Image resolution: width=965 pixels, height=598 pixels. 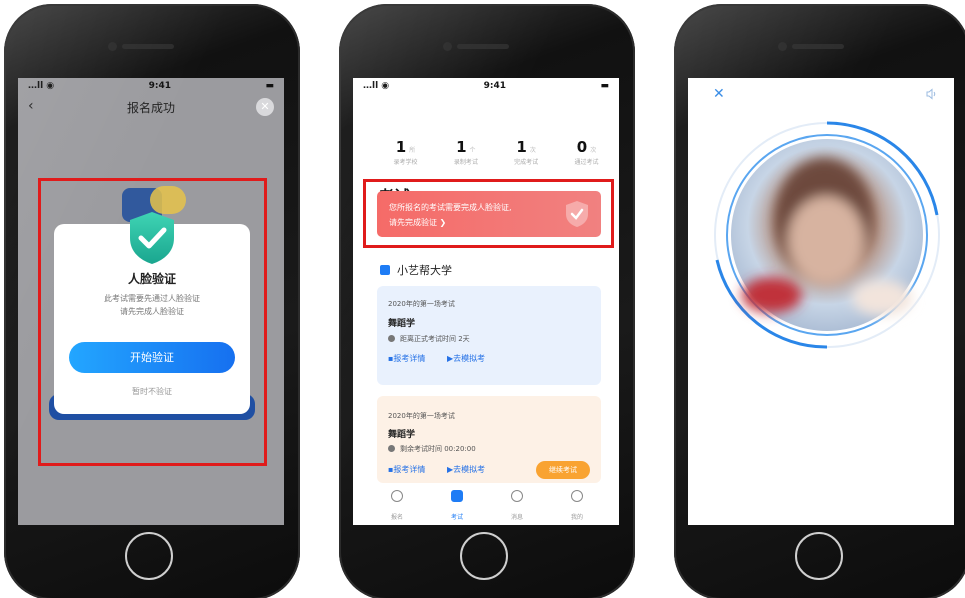 What do you see at coordinates (432, 449) in the screenshot?
I see `exam-time: 剩余考试时间 00:20:00` at bounding box center [432, 449].